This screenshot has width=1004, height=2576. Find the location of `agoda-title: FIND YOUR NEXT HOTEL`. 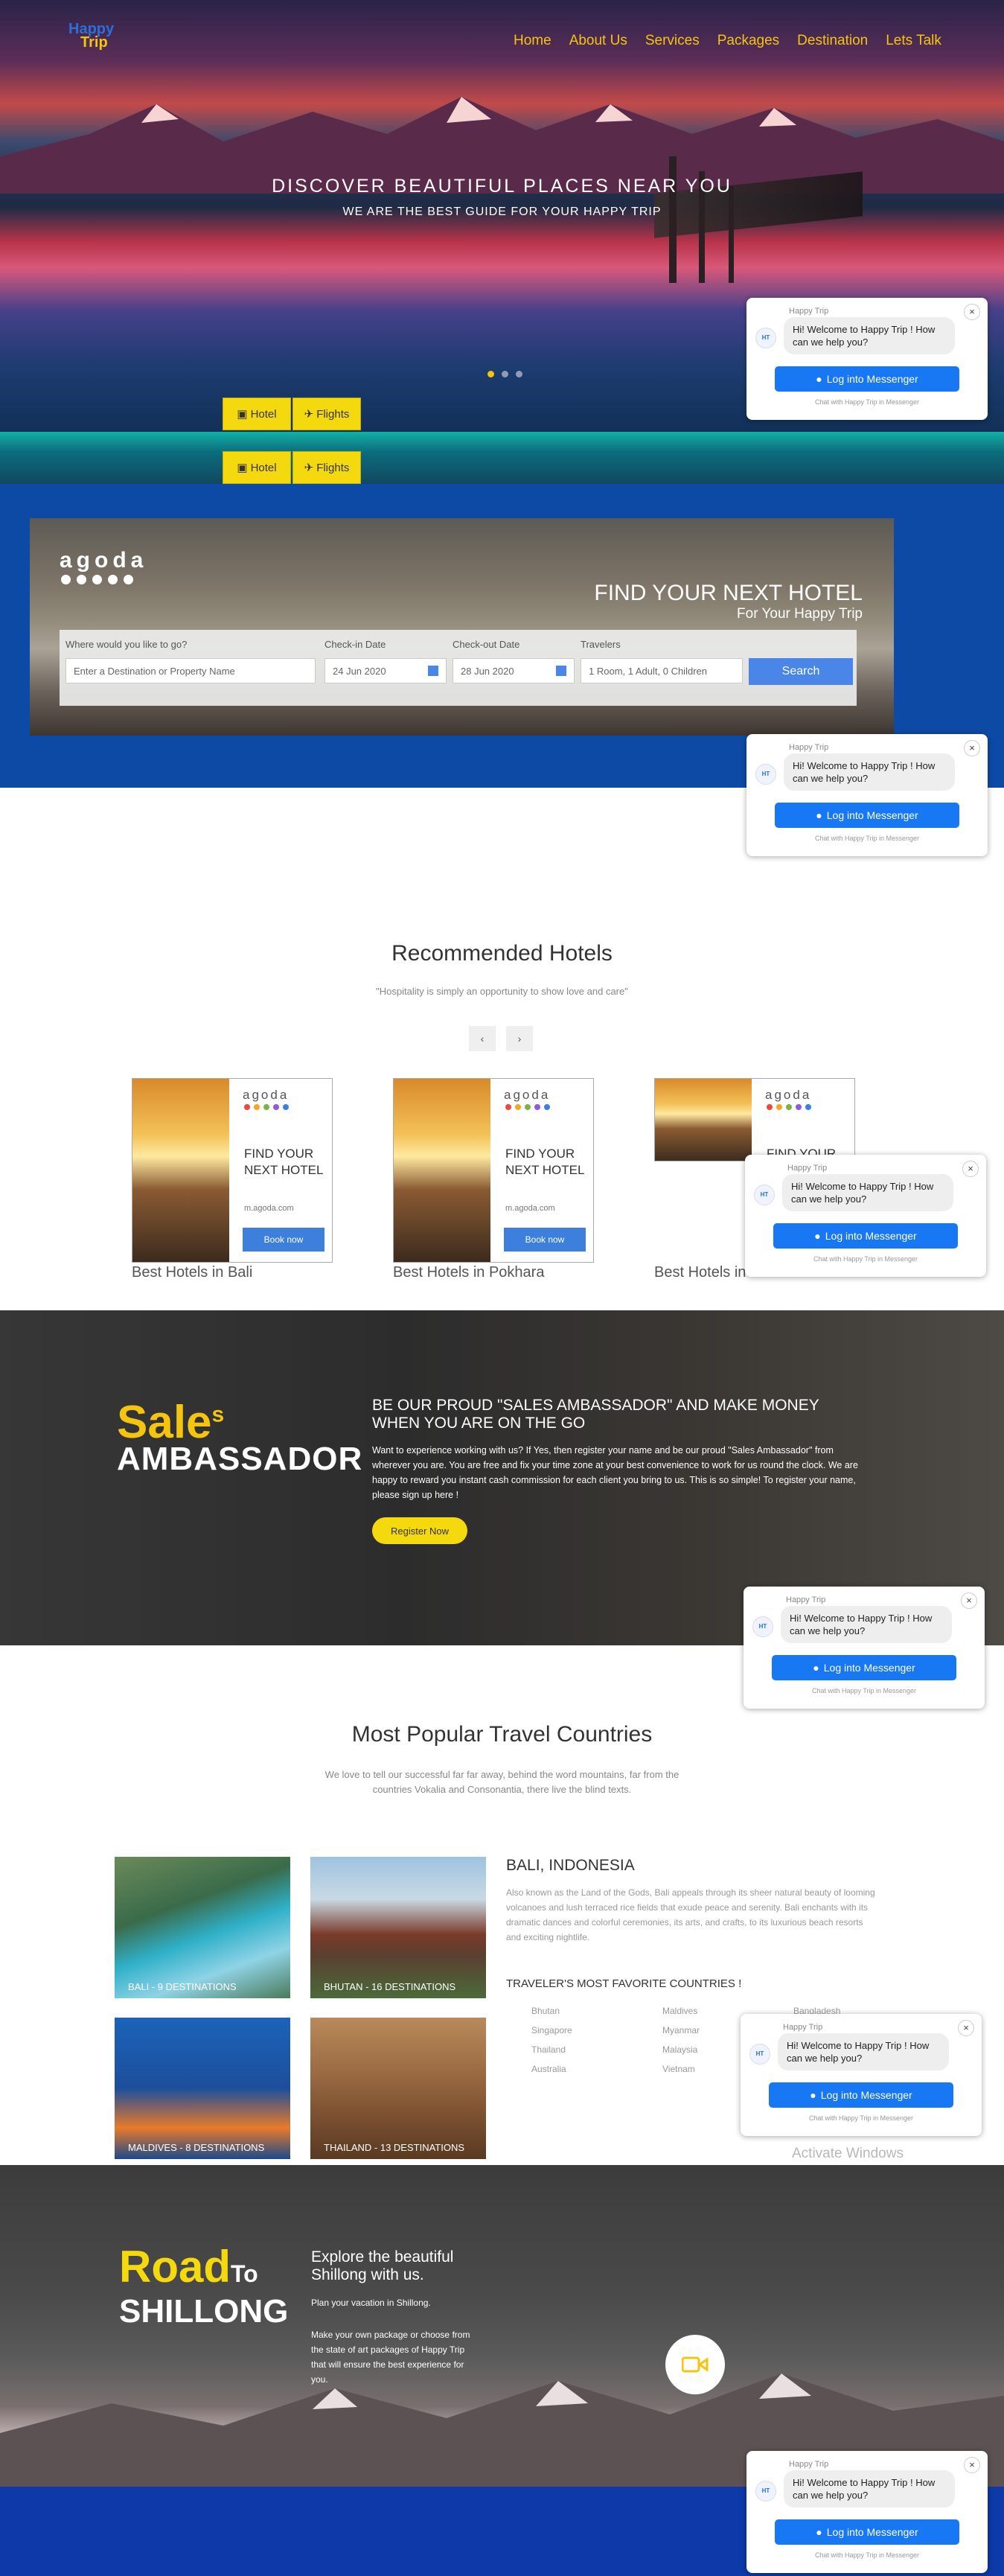

agoda-title: FIND YOUR NEXT HOTEL is located at coordinates (728, 593).